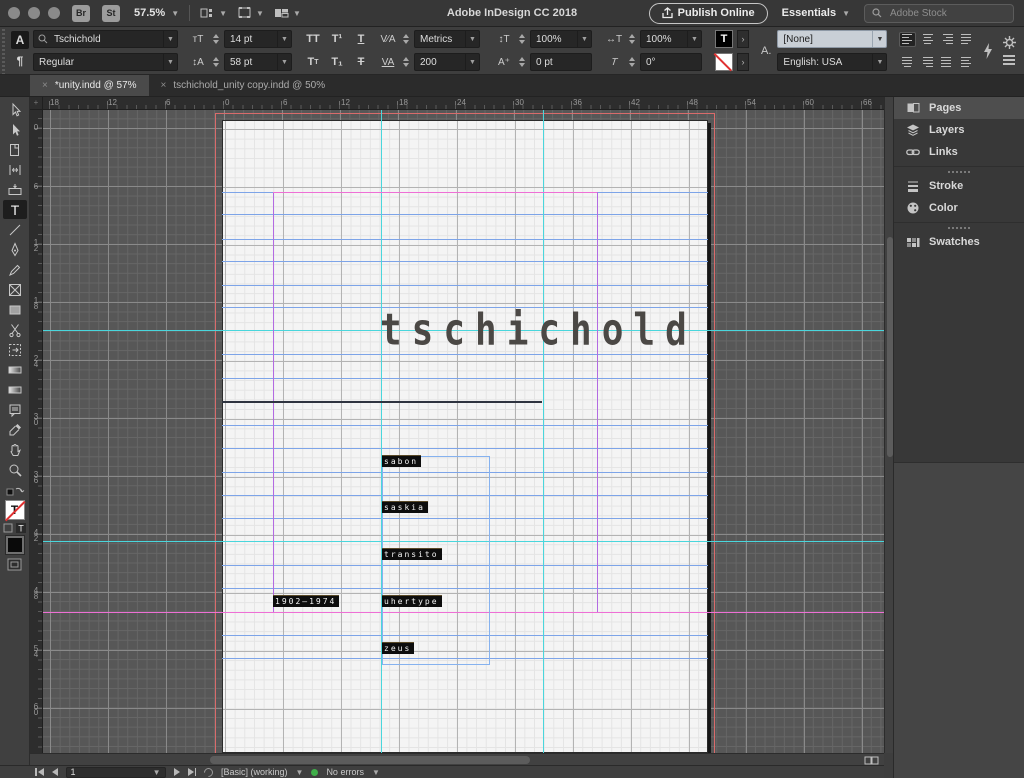  Describe the element at coordinates (15, 469) in the screenshot. I see `zoom-tool` at that location.